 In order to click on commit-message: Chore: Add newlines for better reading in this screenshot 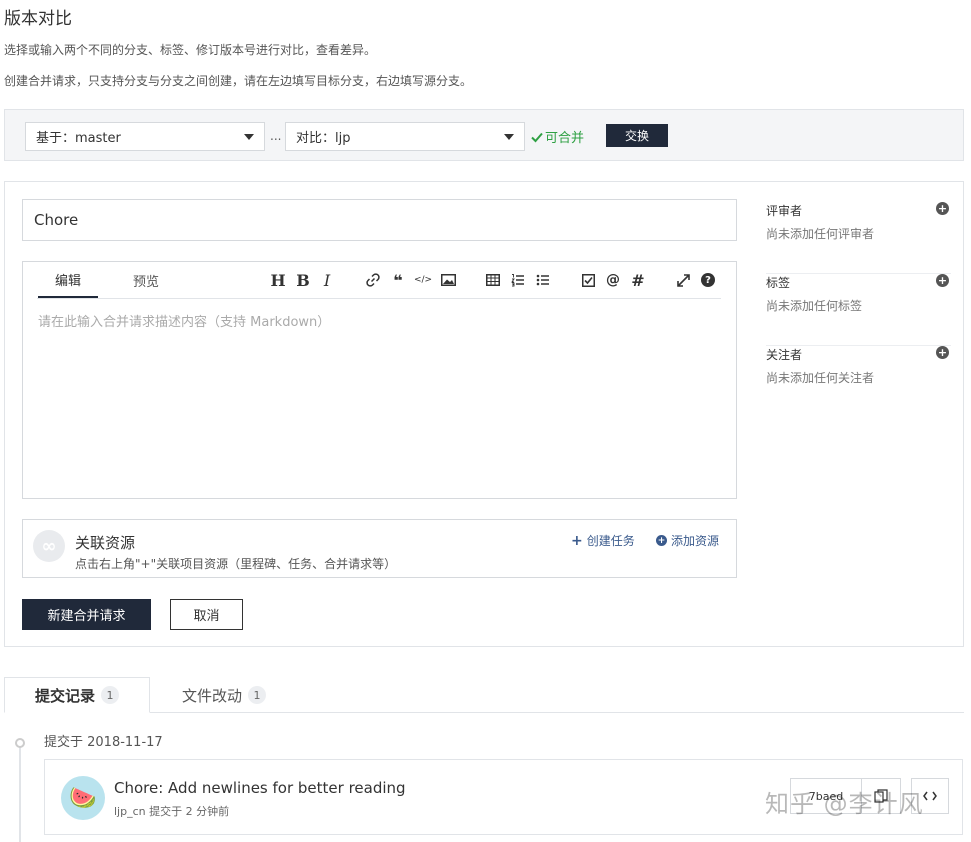, I will do `click(260, 788)`.